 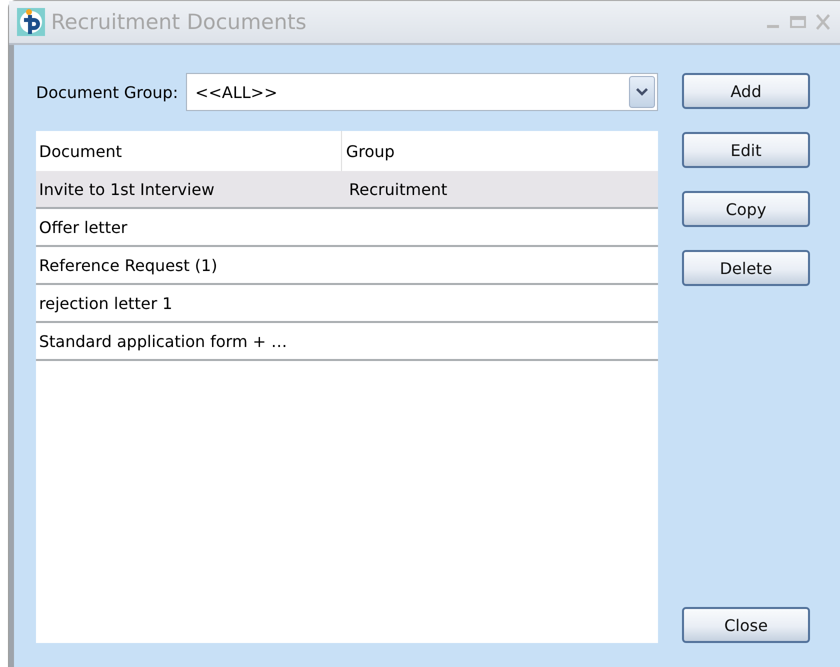 What do you see at coordinates (823, 22) in the screenshot?
I see `close-icon` at bounding box center [823, 22].